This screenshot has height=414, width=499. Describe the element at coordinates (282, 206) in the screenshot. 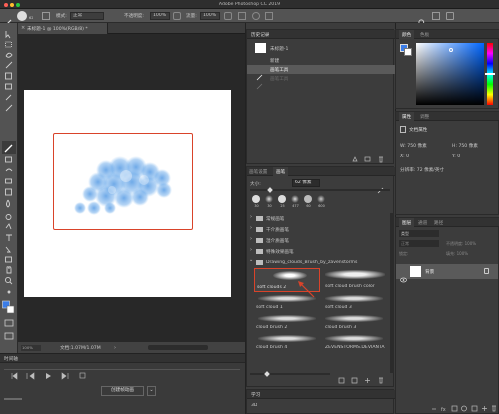

I see `preset-size: 25` at that location.